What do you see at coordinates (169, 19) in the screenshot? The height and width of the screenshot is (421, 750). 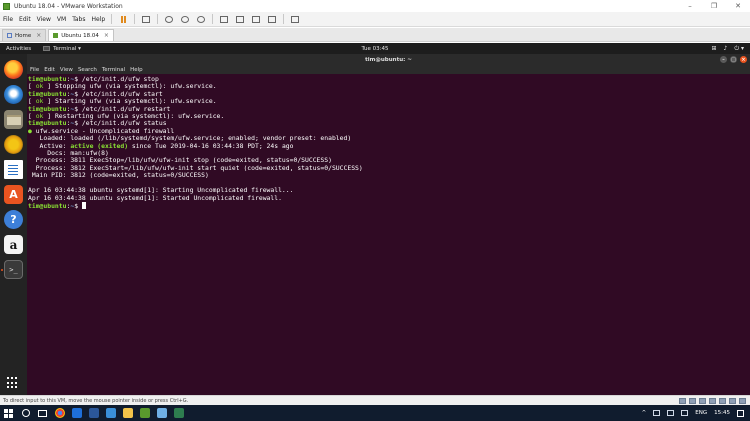 I see `snapshot-icon` at bounding box center [169, 19].